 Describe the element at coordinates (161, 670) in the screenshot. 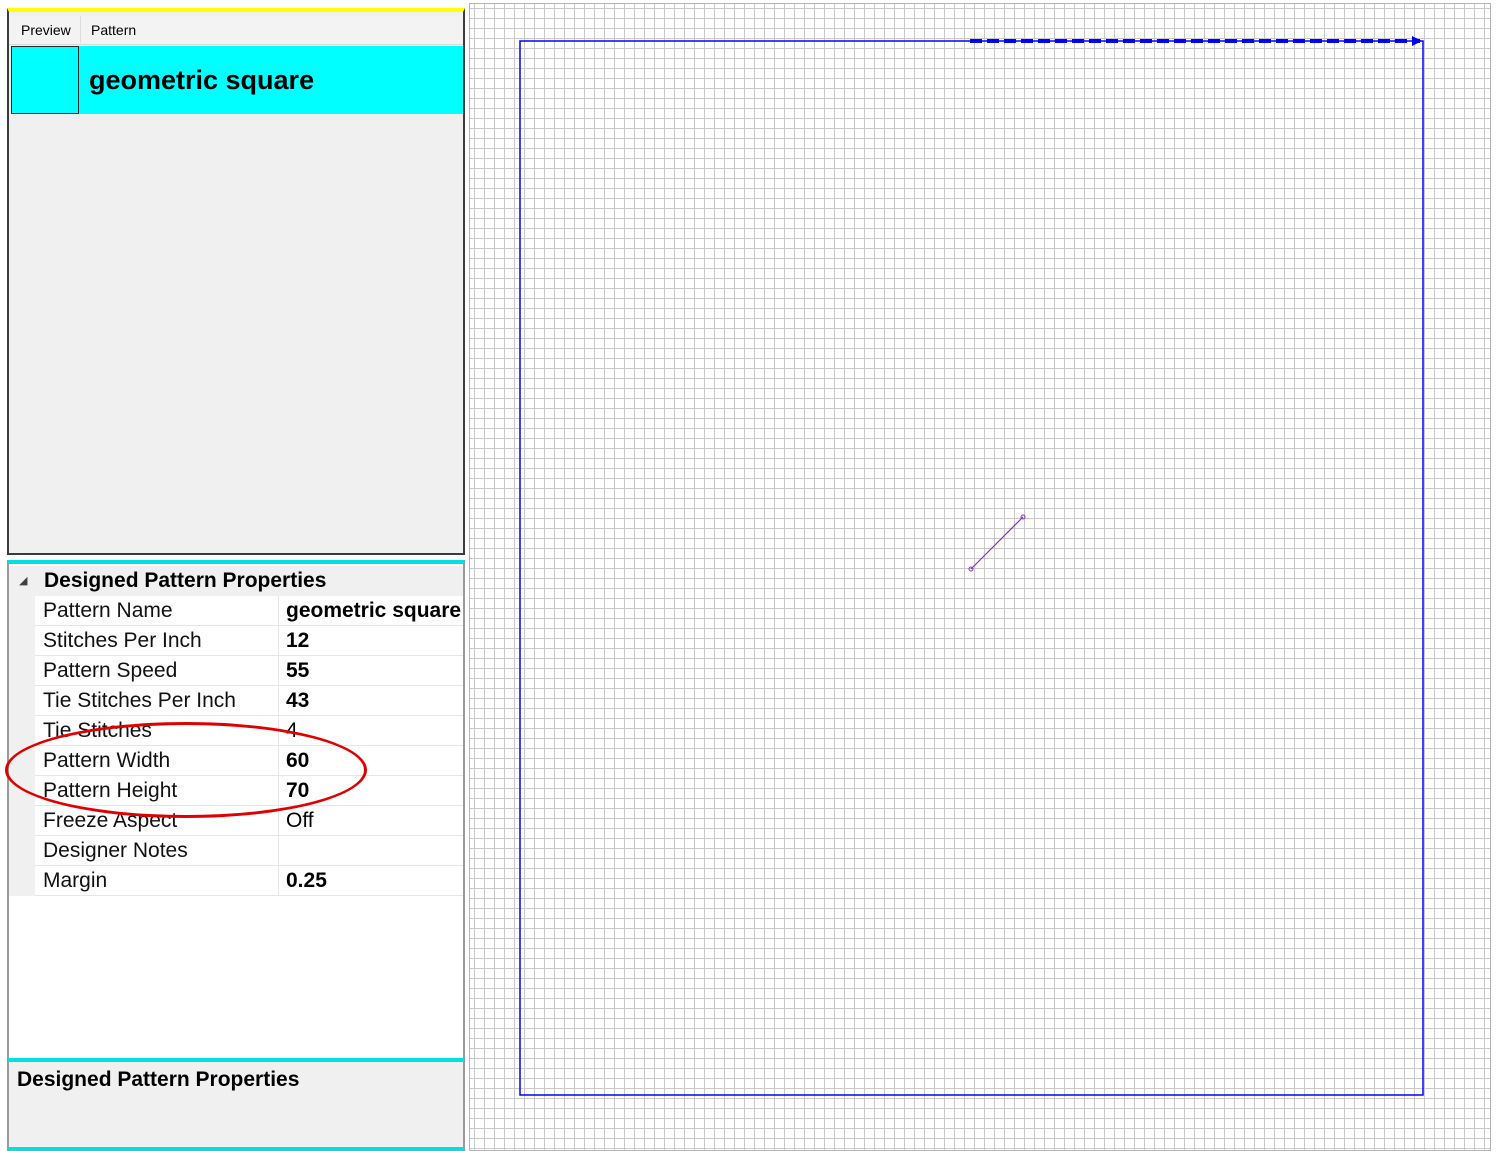

I see `property-name: Pattern Speed` at that location.